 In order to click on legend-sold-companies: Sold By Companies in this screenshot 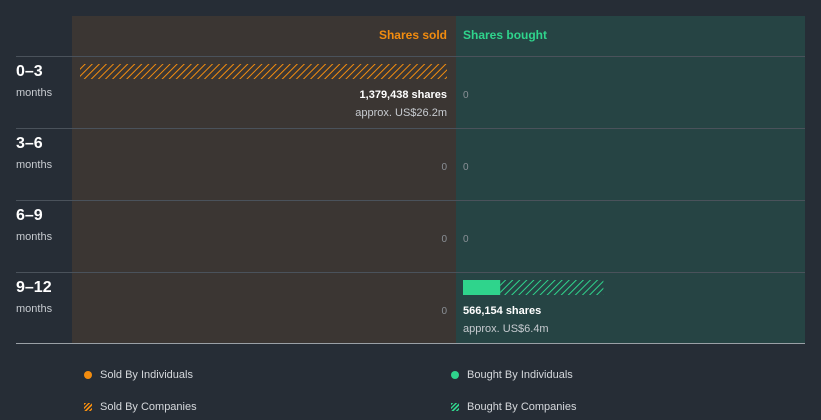, I will do `click(140, 407)`.